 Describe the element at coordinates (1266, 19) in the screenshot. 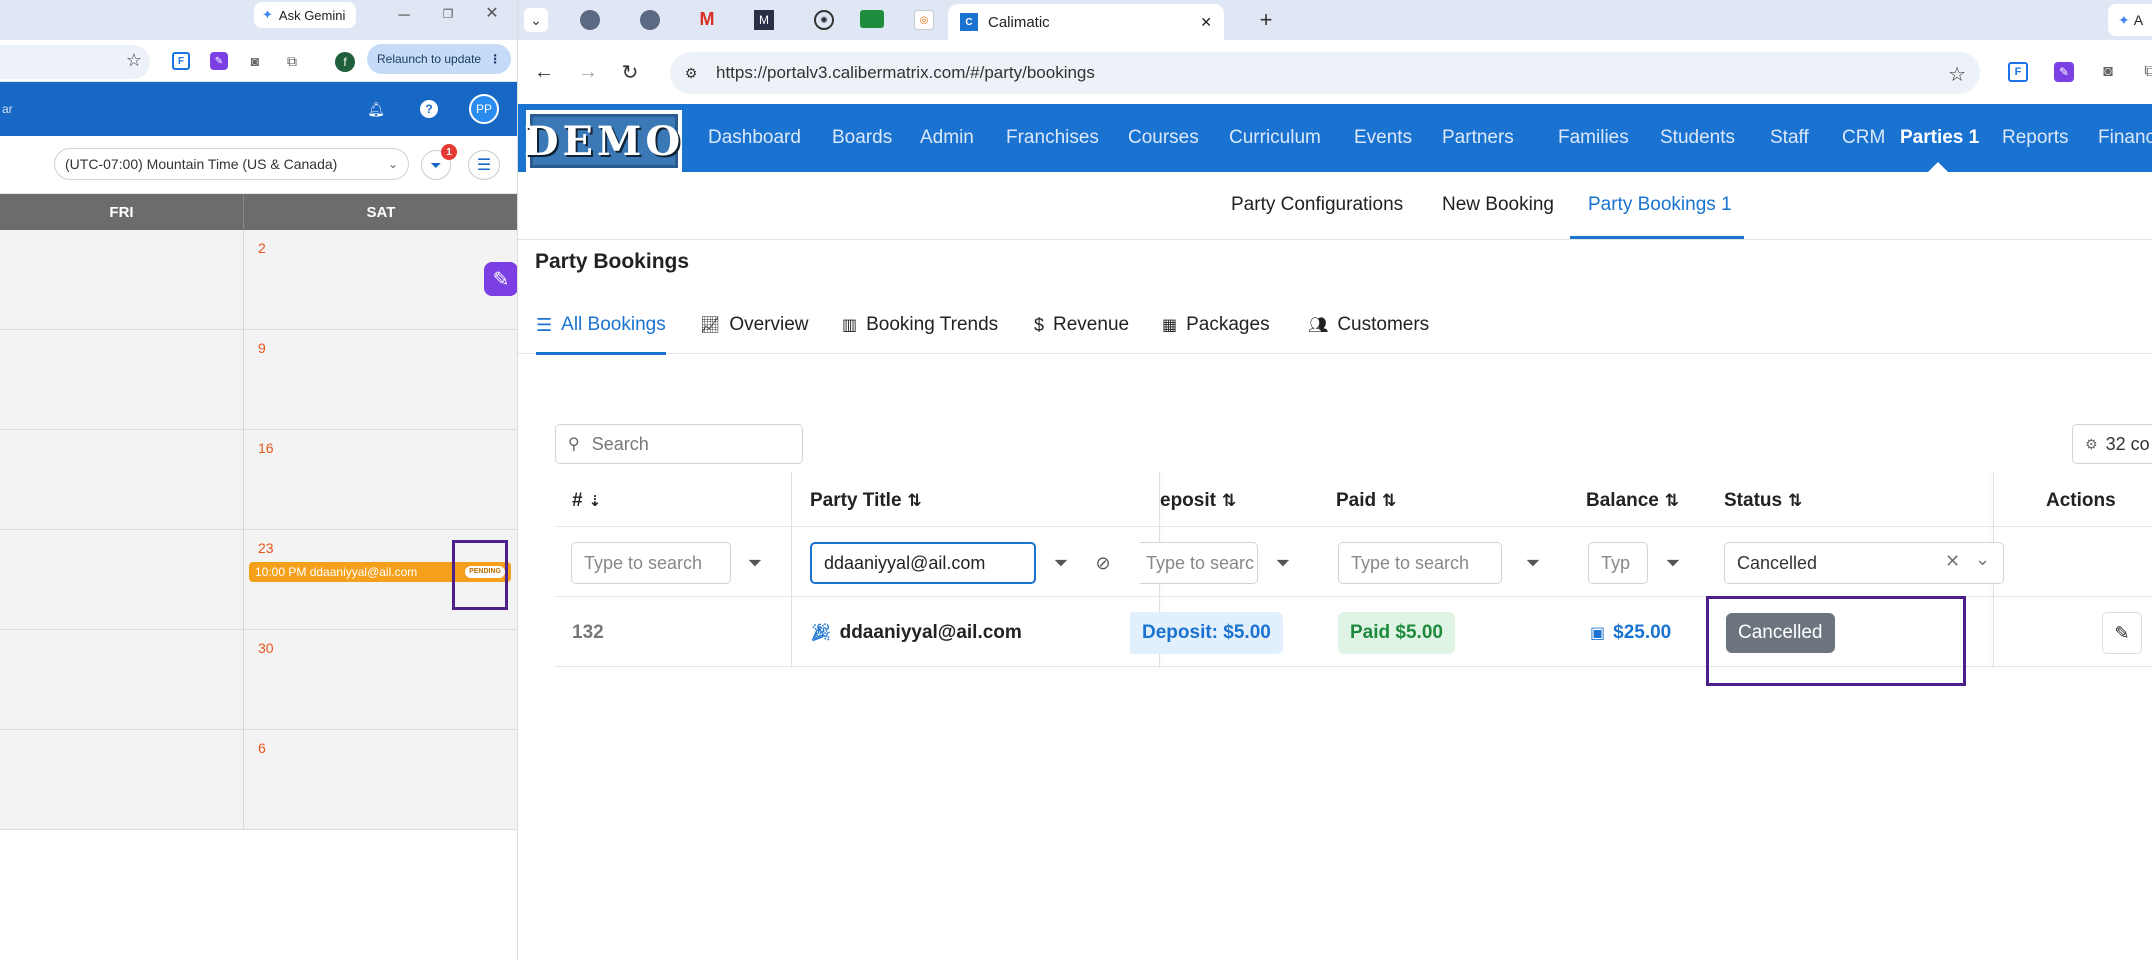

I see `new-tab-icon: +` at that location.